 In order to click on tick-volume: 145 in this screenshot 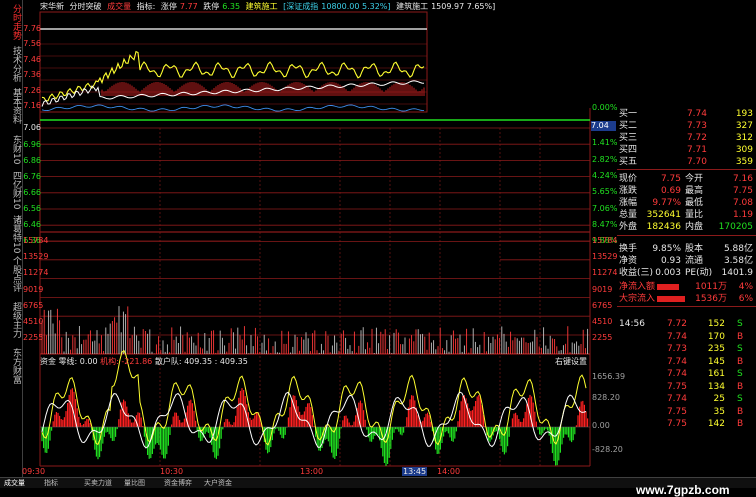, I will do `click(716, 361)`.